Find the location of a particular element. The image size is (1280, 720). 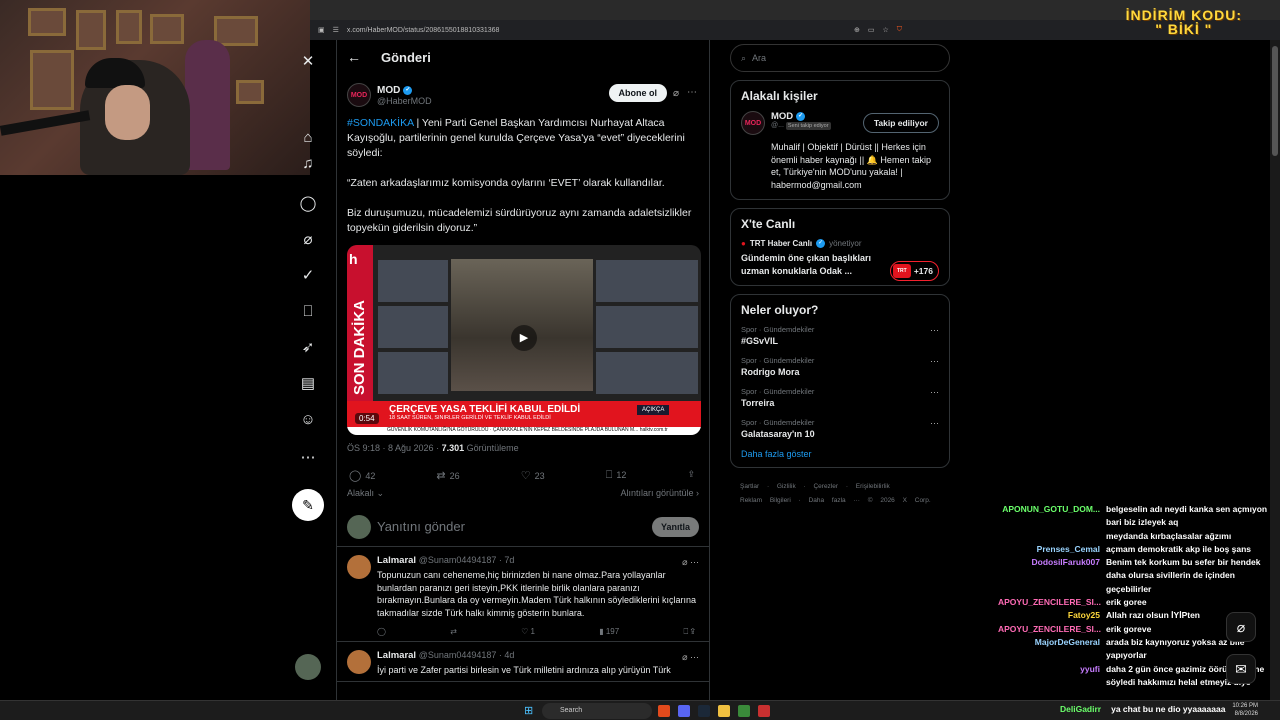

comment-like: ♡ 1 is located at coordinates (528, 632).